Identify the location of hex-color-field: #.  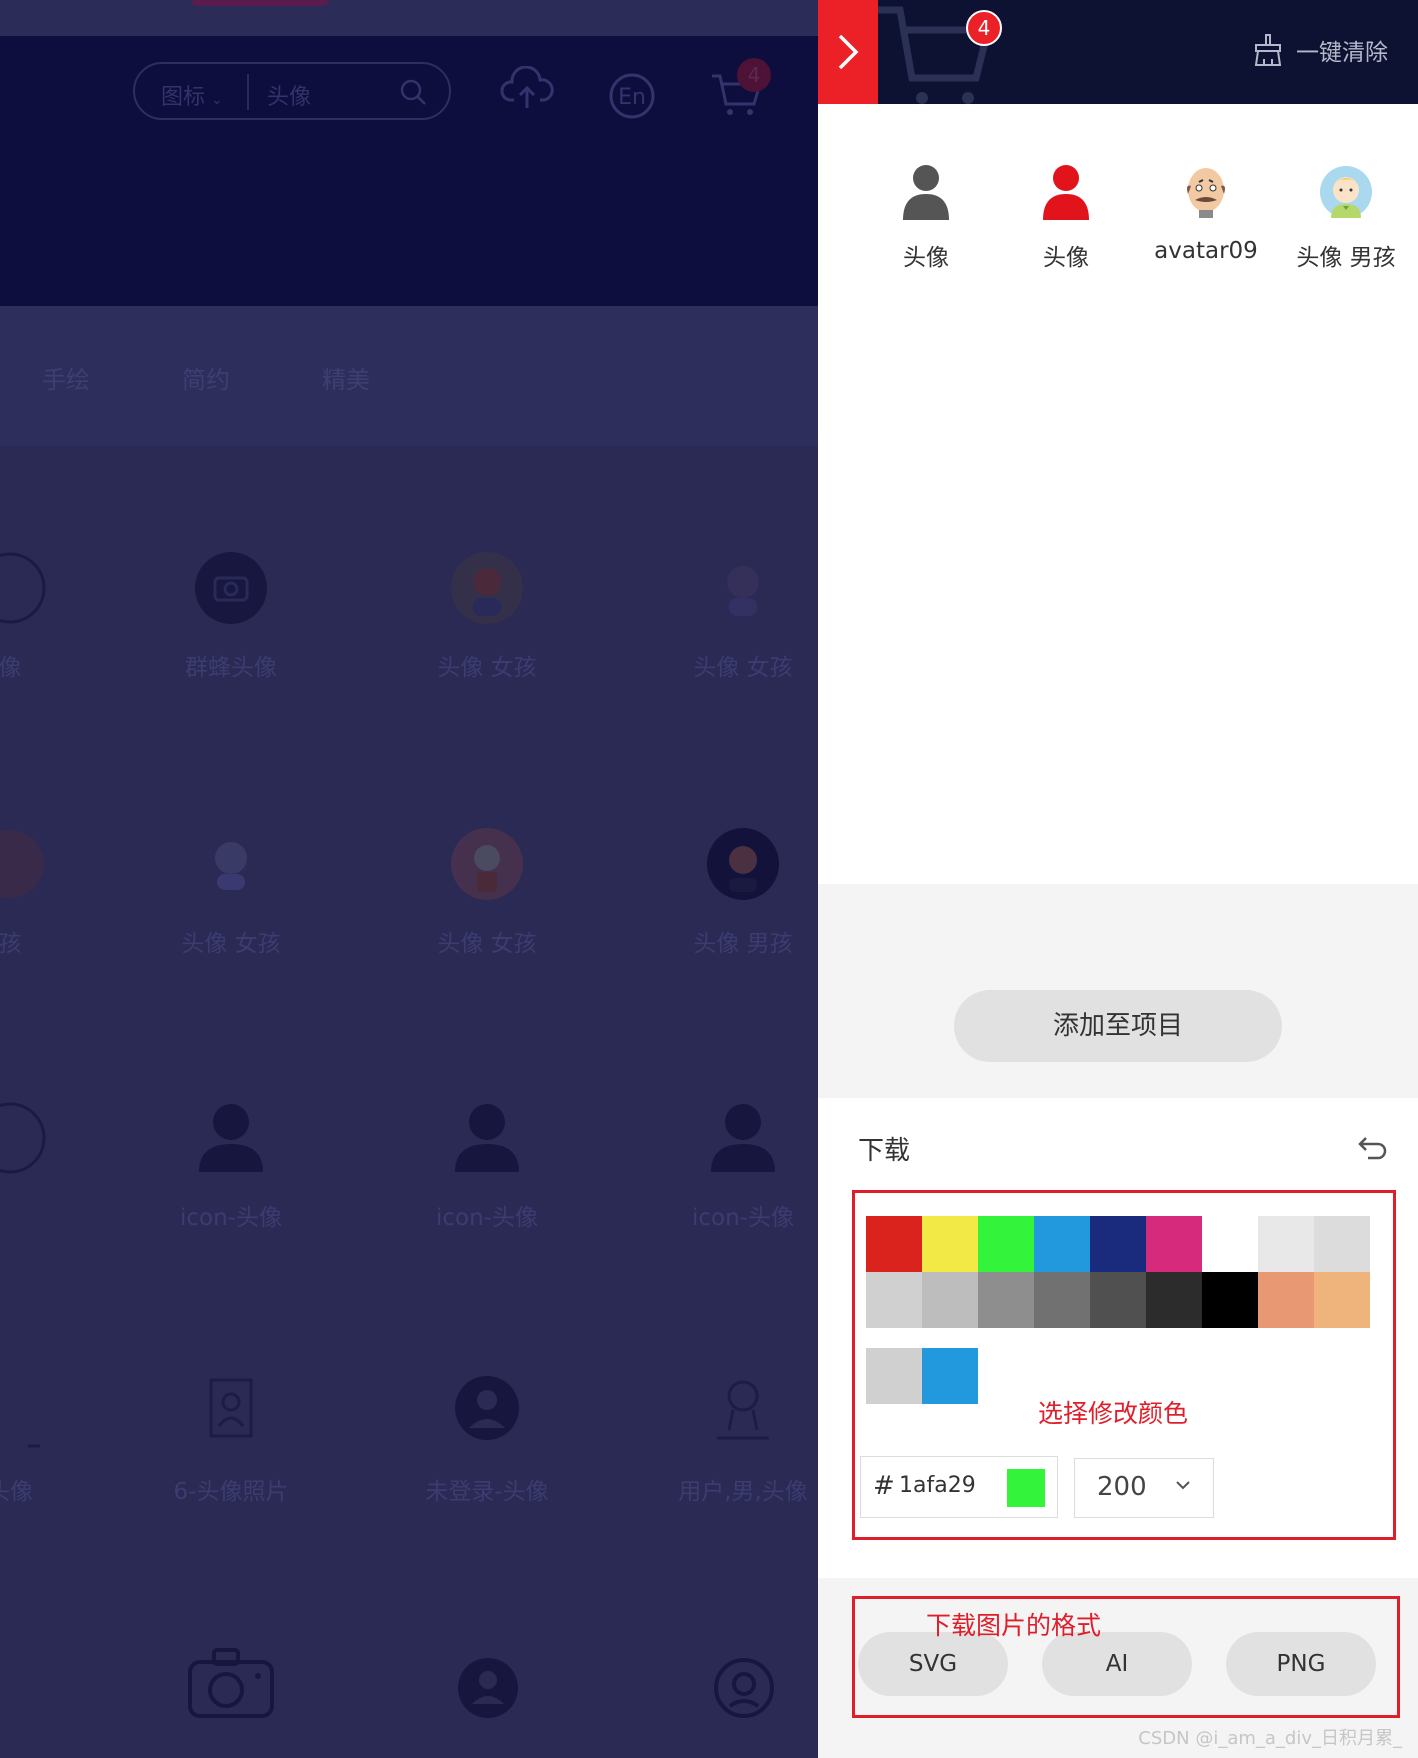
(959, 1487).